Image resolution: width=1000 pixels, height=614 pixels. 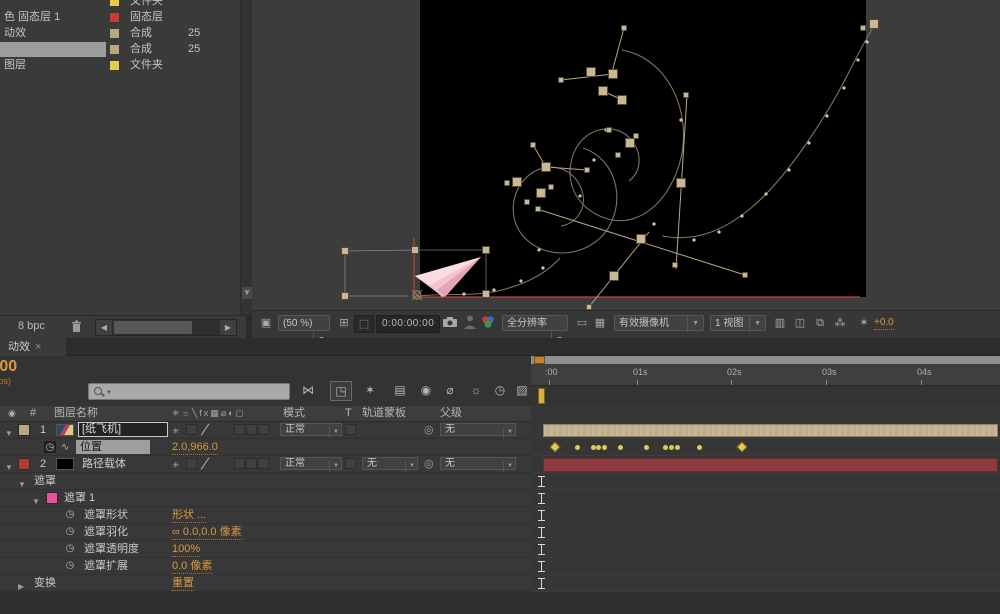 What do you see at coordinates (120, 33) in the screenshot?
I see `project-row: 动效 合成 25` at bounding box center [120, 33].